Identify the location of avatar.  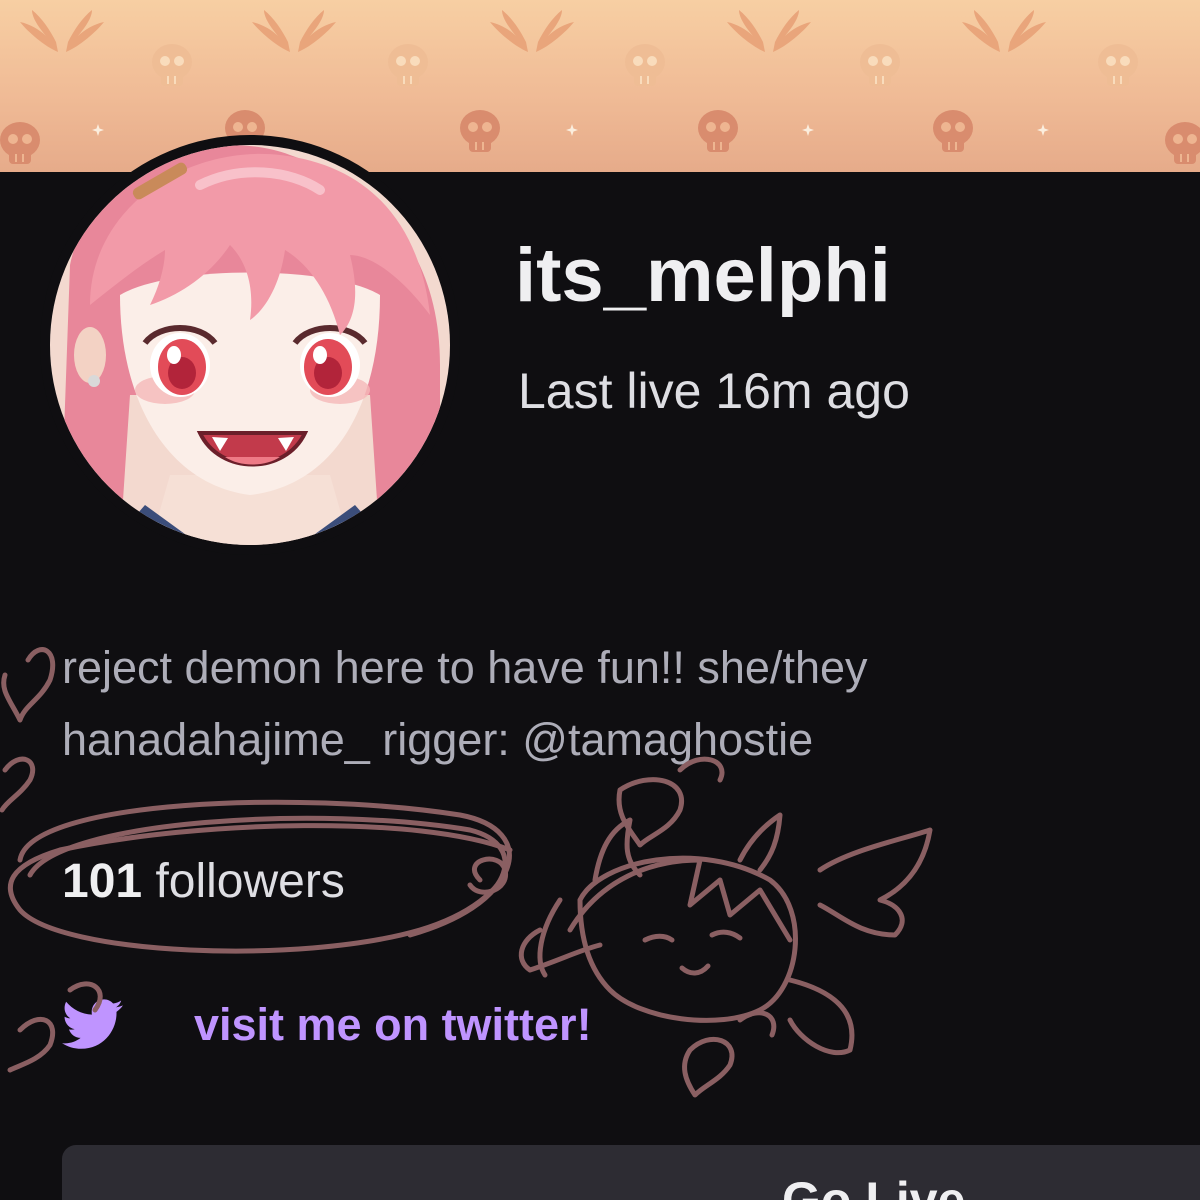
(250, 345).